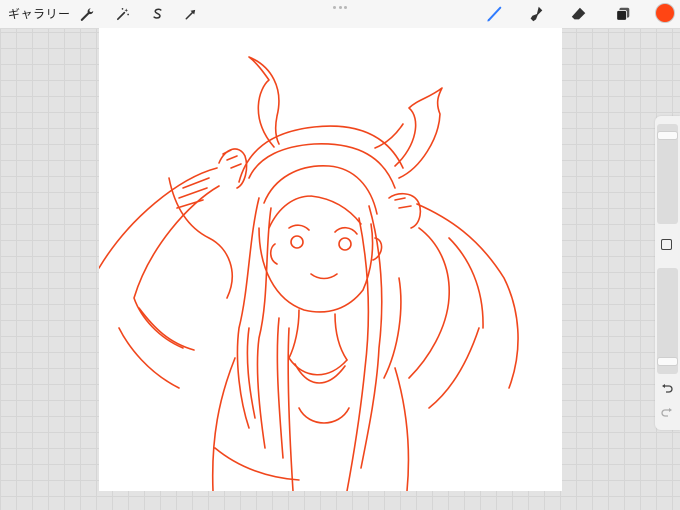 This screenshot has height=510, width=680. I want to click on arrow-cursor-icon, so click(190, 14).